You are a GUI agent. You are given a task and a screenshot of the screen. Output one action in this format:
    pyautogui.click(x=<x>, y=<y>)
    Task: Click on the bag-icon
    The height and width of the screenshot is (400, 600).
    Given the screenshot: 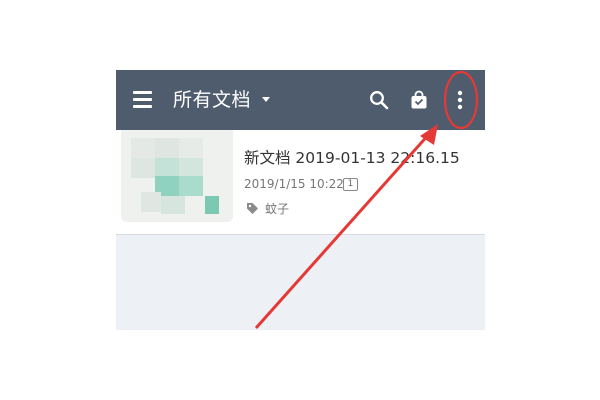 What is the action you would take?
    pyautogui.click(x=419, y=100)
    